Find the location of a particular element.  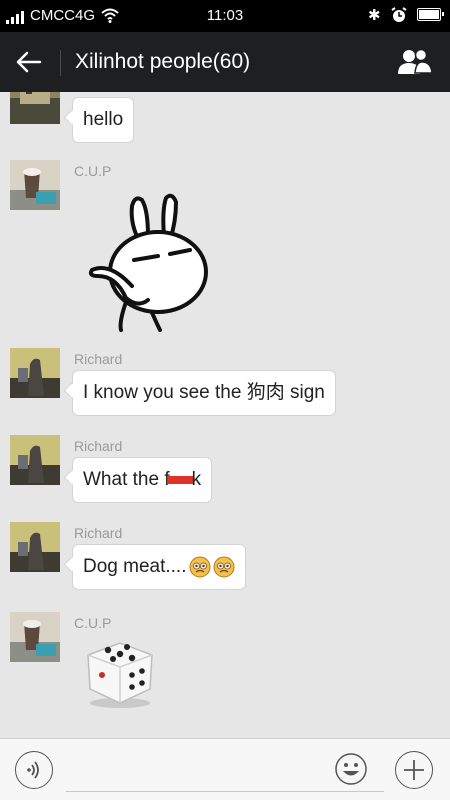

alarm-icon is located at coordinates (399, 14).